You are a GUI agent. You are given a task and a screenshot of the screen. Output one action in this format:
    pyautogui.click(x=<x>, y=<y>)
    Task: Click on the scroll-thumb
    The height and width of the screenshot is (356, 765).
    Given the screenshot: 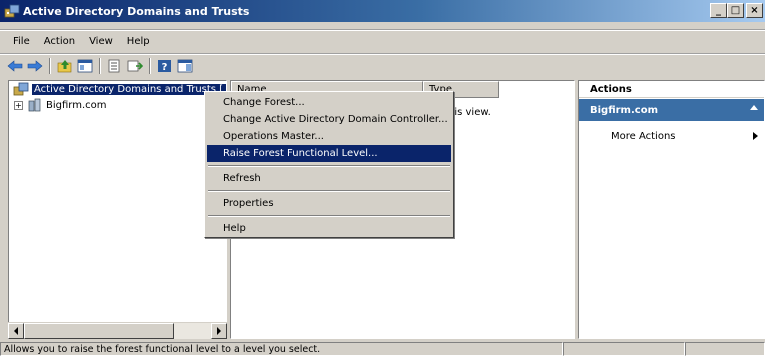 What is the action you would take?
    pyautogui.click(x=99, y=331)
    